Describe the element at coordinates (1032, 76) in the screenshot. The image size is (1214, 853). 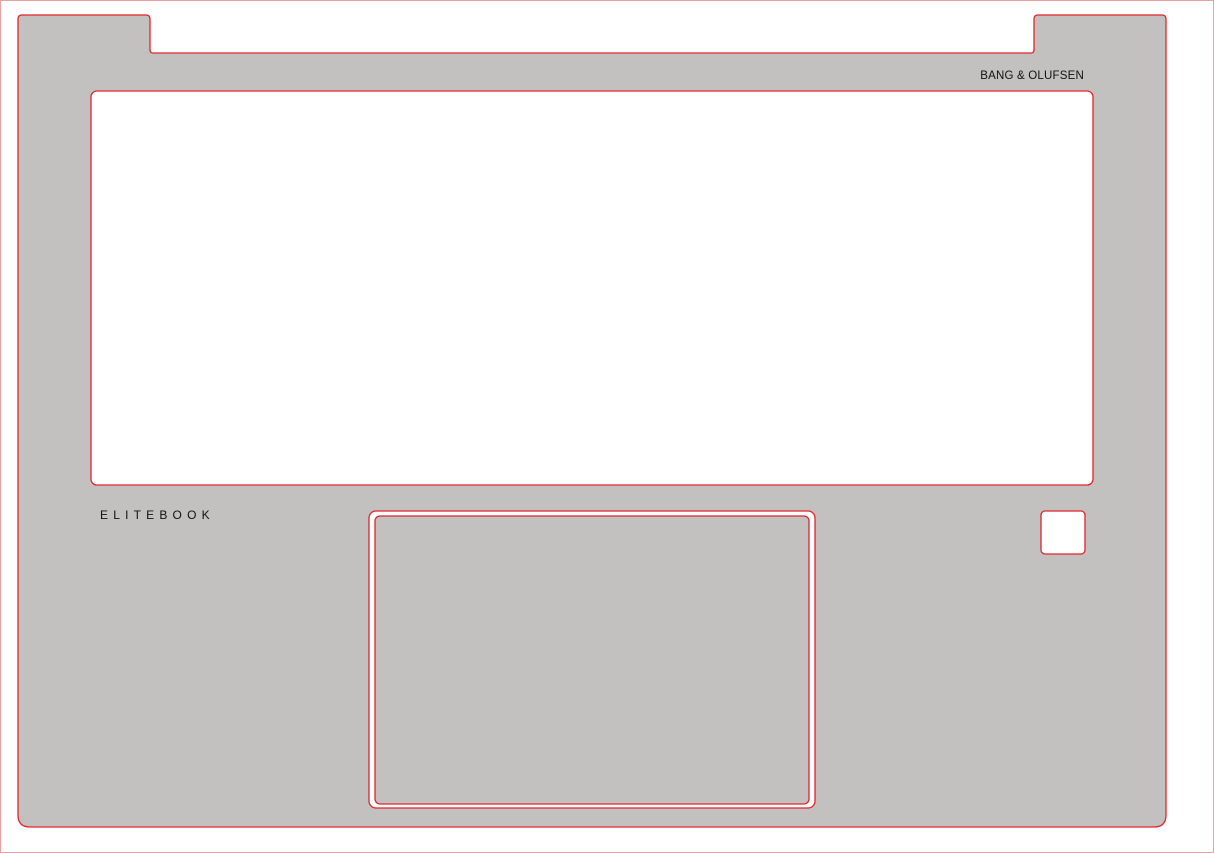
I see `brand-bang-olufsen: BANG & OLUFSEN` at that location.